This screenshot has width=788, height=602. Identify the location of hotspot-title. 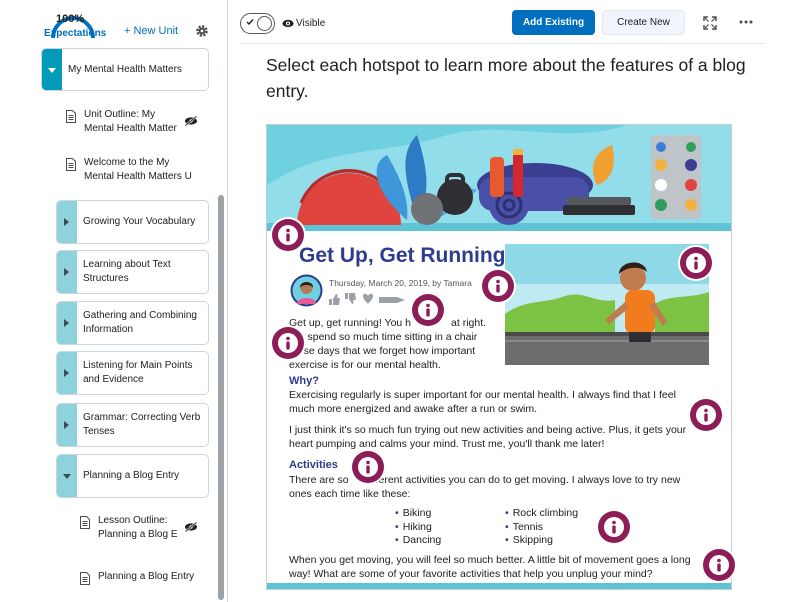
(288, 235).